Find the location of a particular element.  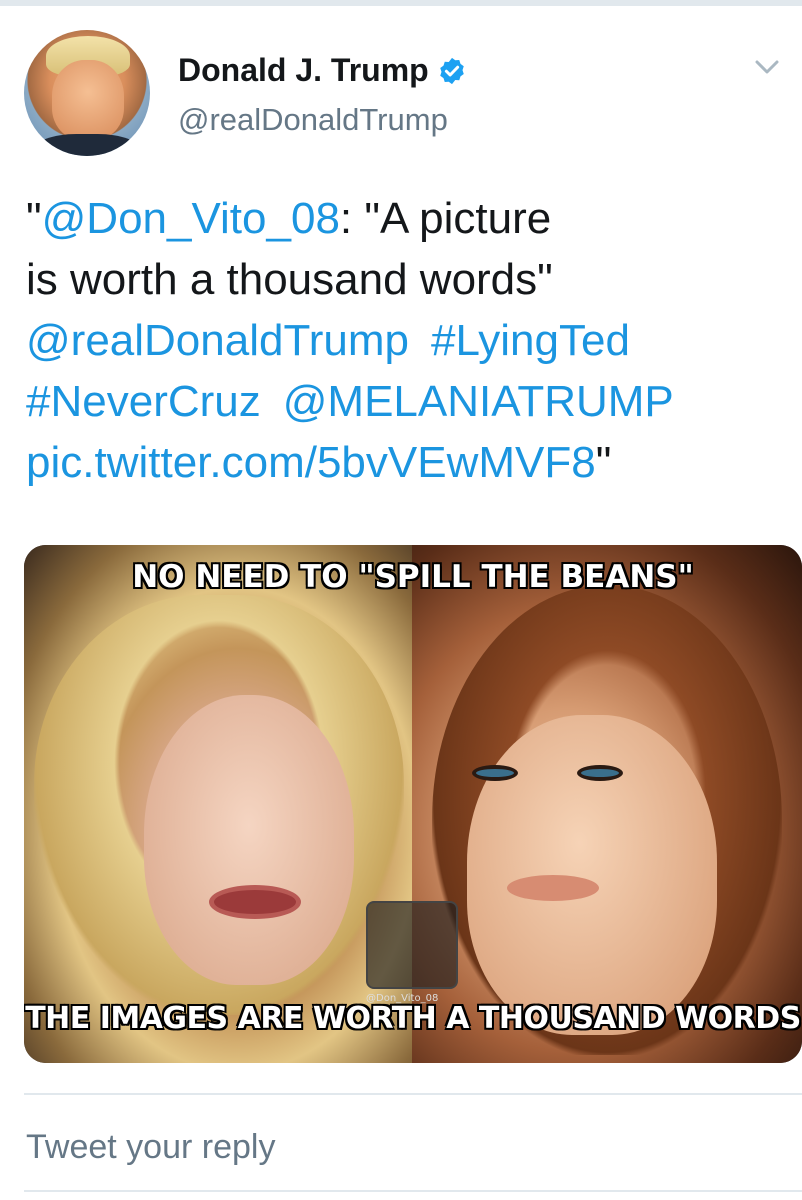

author-name-row: Donald J. Trump is located at coordinates (322, 70).